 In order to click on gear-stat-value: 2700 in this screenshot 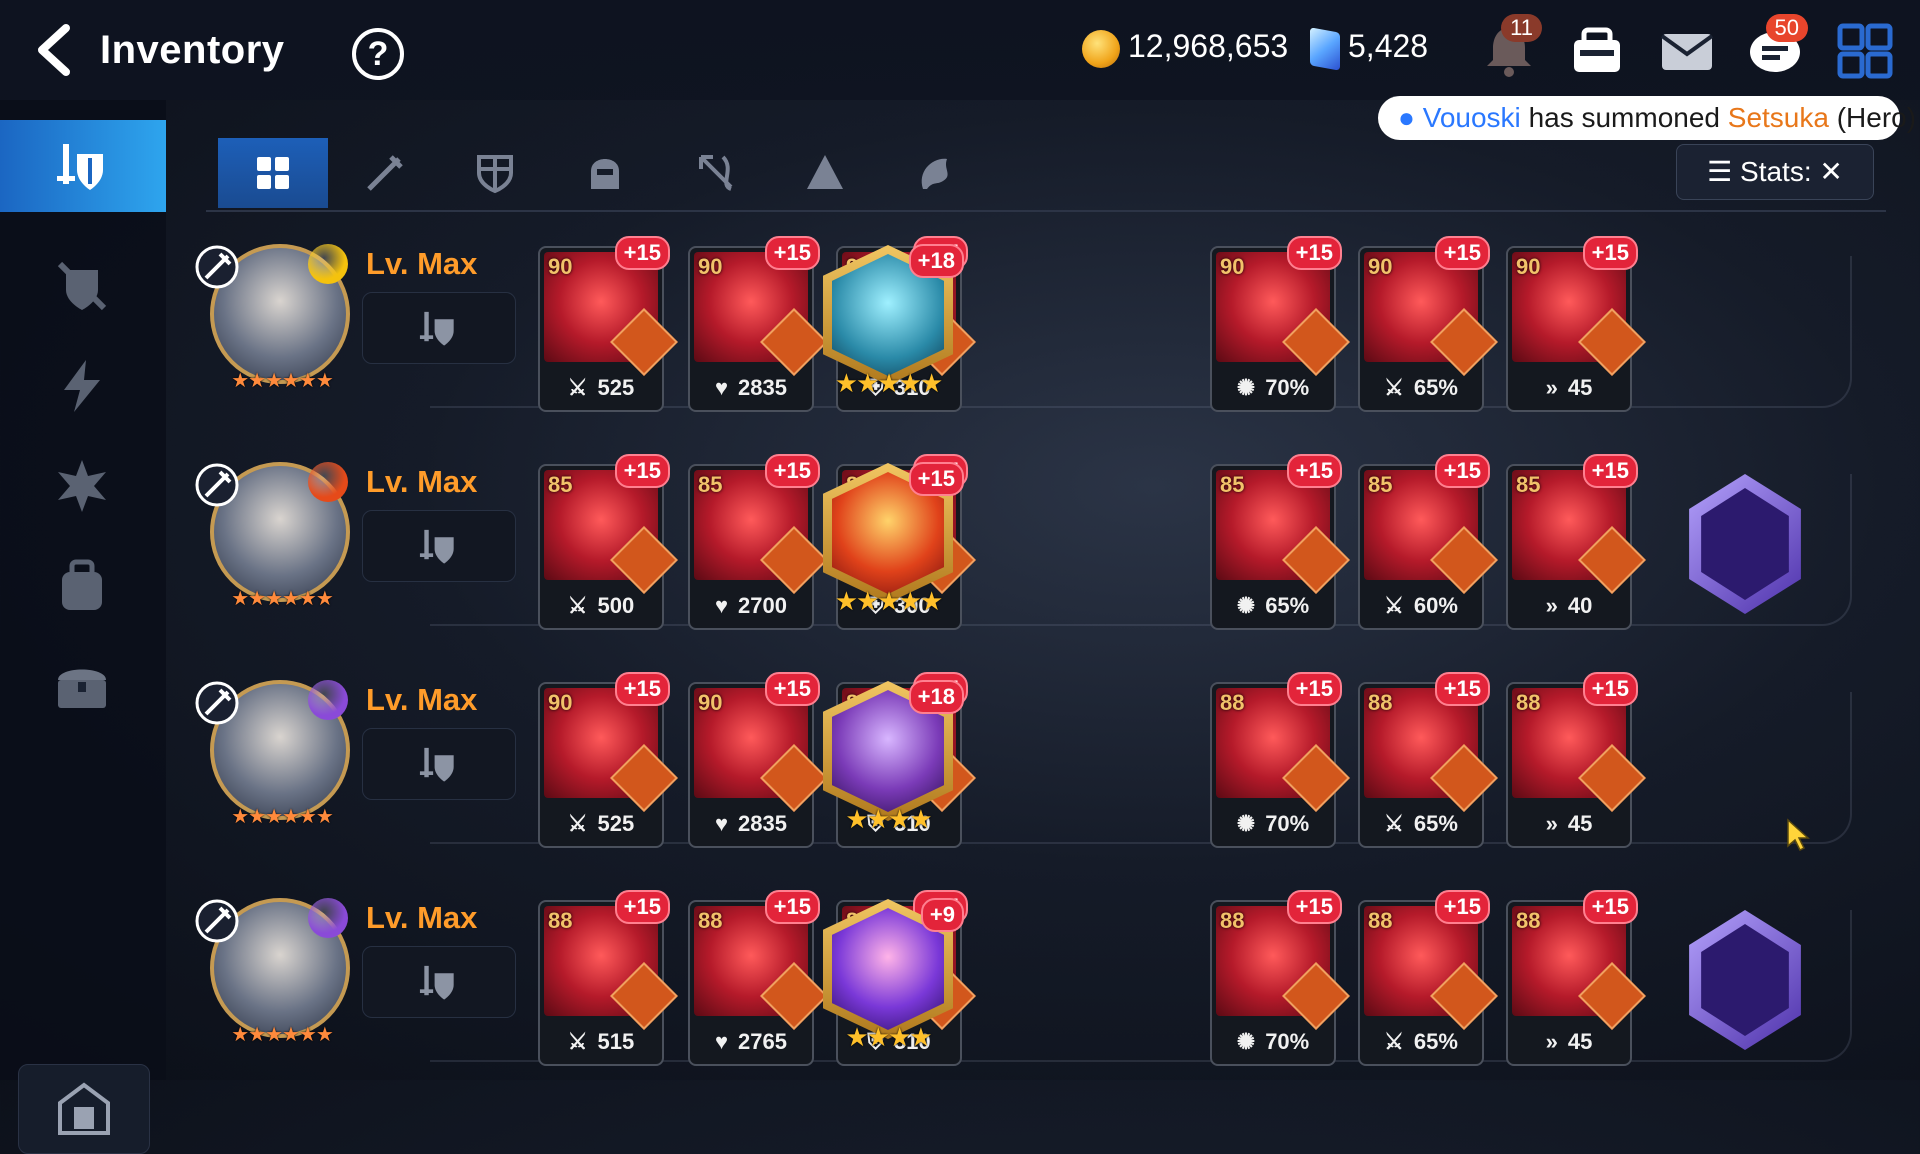, I will do `click(762, 605)`.